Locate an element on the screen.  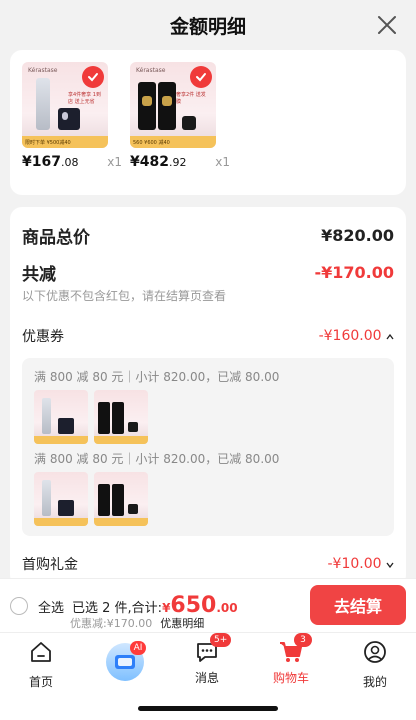
discount-detail-link: 优惠明细 is located at coordinates (182, 623).